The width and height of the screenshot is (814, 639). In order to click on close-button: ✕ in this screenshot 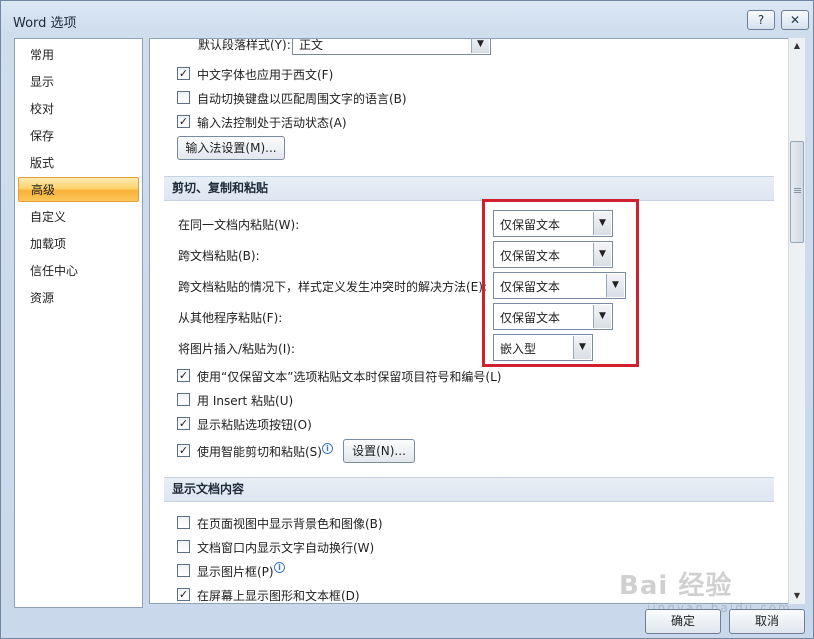, I will do `click(795, 20)`.